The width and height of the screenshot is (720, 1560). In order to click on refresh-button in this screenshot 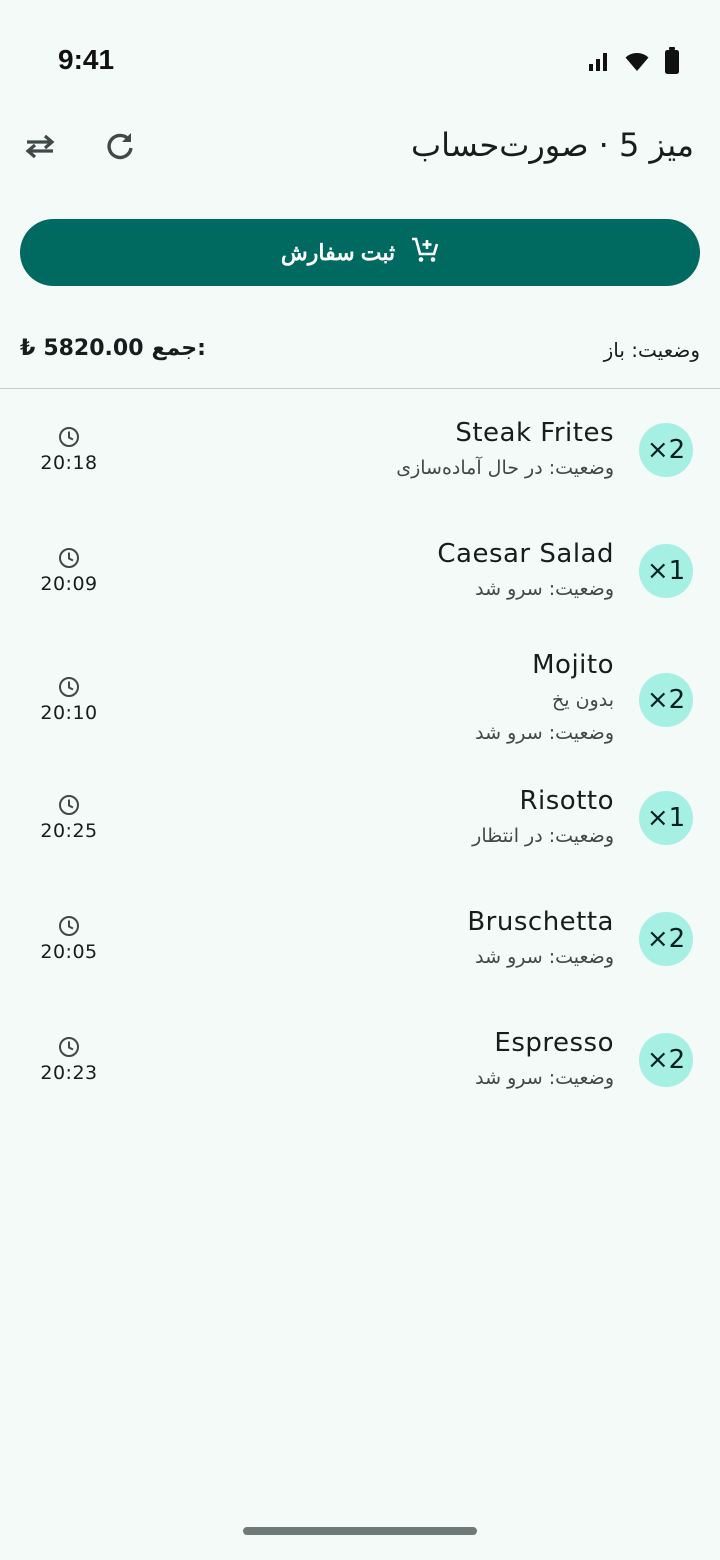, I will do `click(120, 148)`.